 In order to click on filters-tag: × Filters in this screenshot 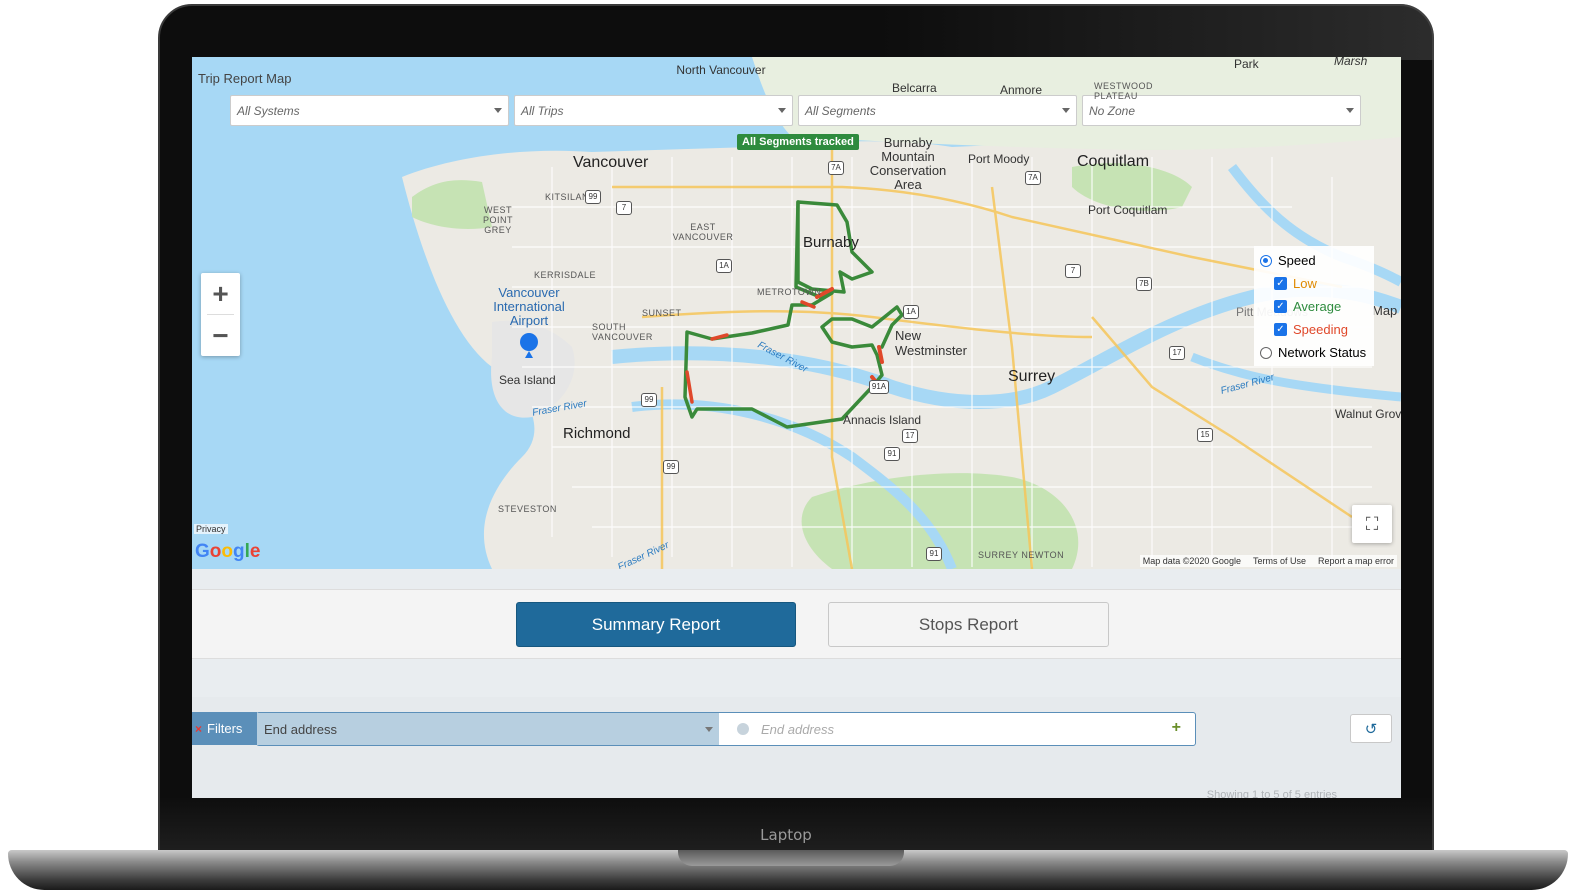, I will do `click(224, 728)`.